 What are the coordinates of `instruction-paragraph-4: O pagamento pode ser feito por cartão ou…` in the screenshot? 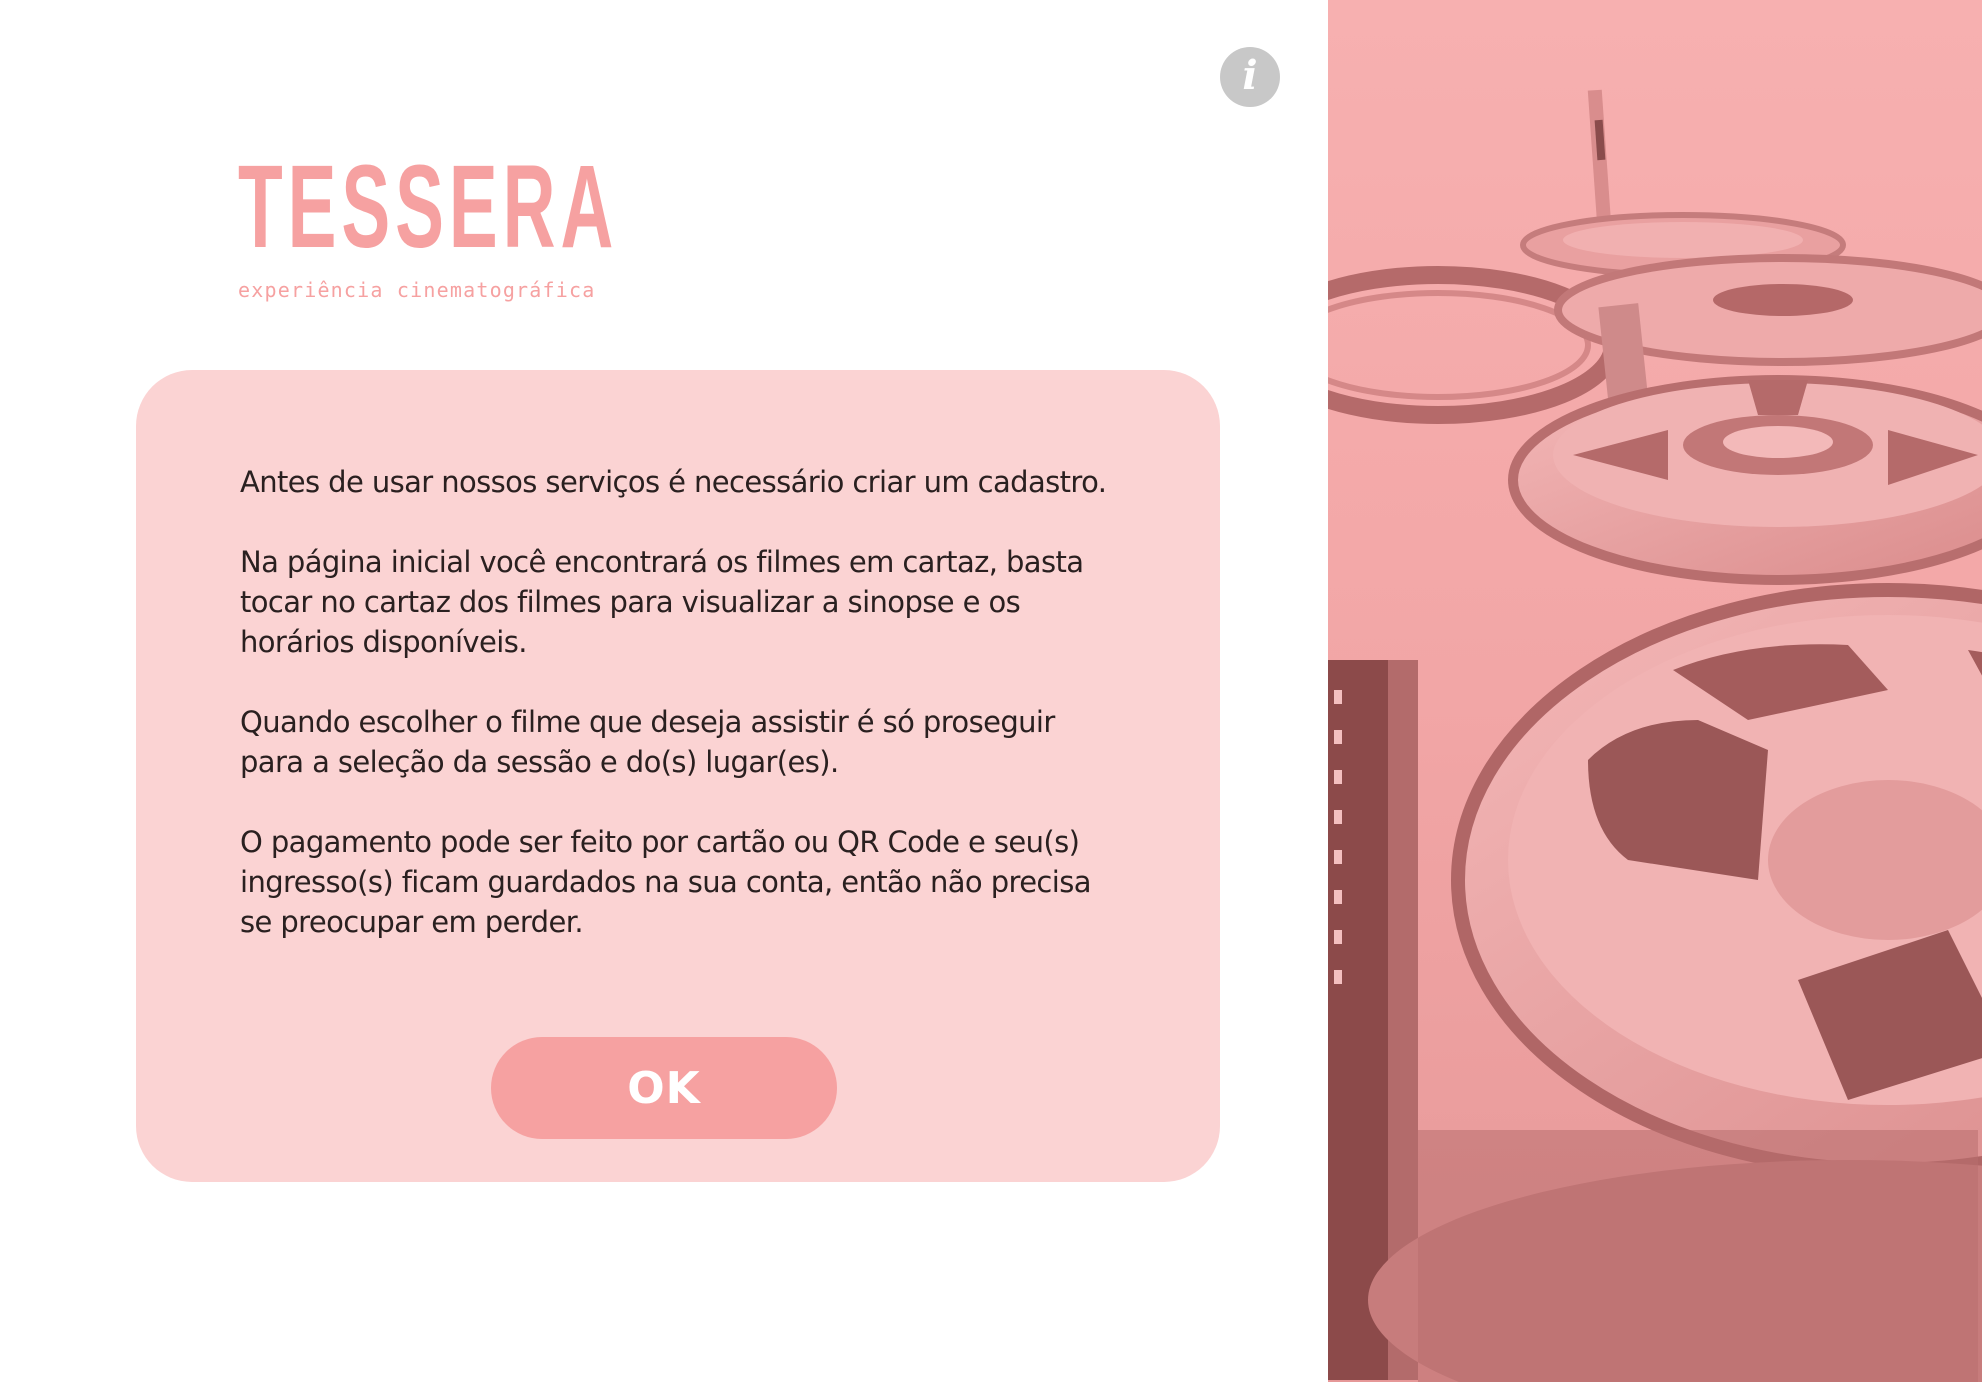 It's located at (666, 882).